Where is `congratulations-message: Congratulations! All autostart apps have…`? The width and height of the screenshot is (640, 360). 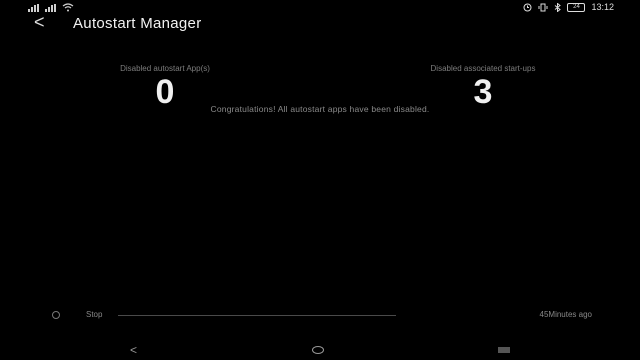 congratulations-message: Congratulations! All autostart apps have… is located at coordinates (320, 109).